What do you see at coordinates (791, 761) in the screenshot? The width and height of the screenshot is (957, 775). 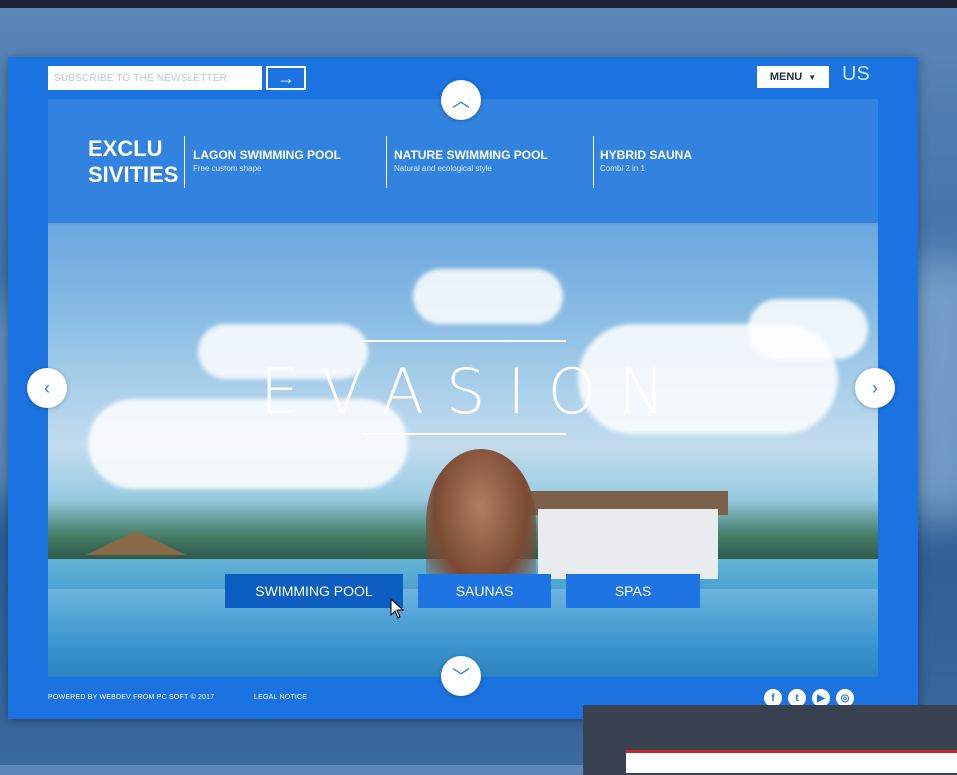 I see `overlay-window-content` at bounding box center [791, 761].